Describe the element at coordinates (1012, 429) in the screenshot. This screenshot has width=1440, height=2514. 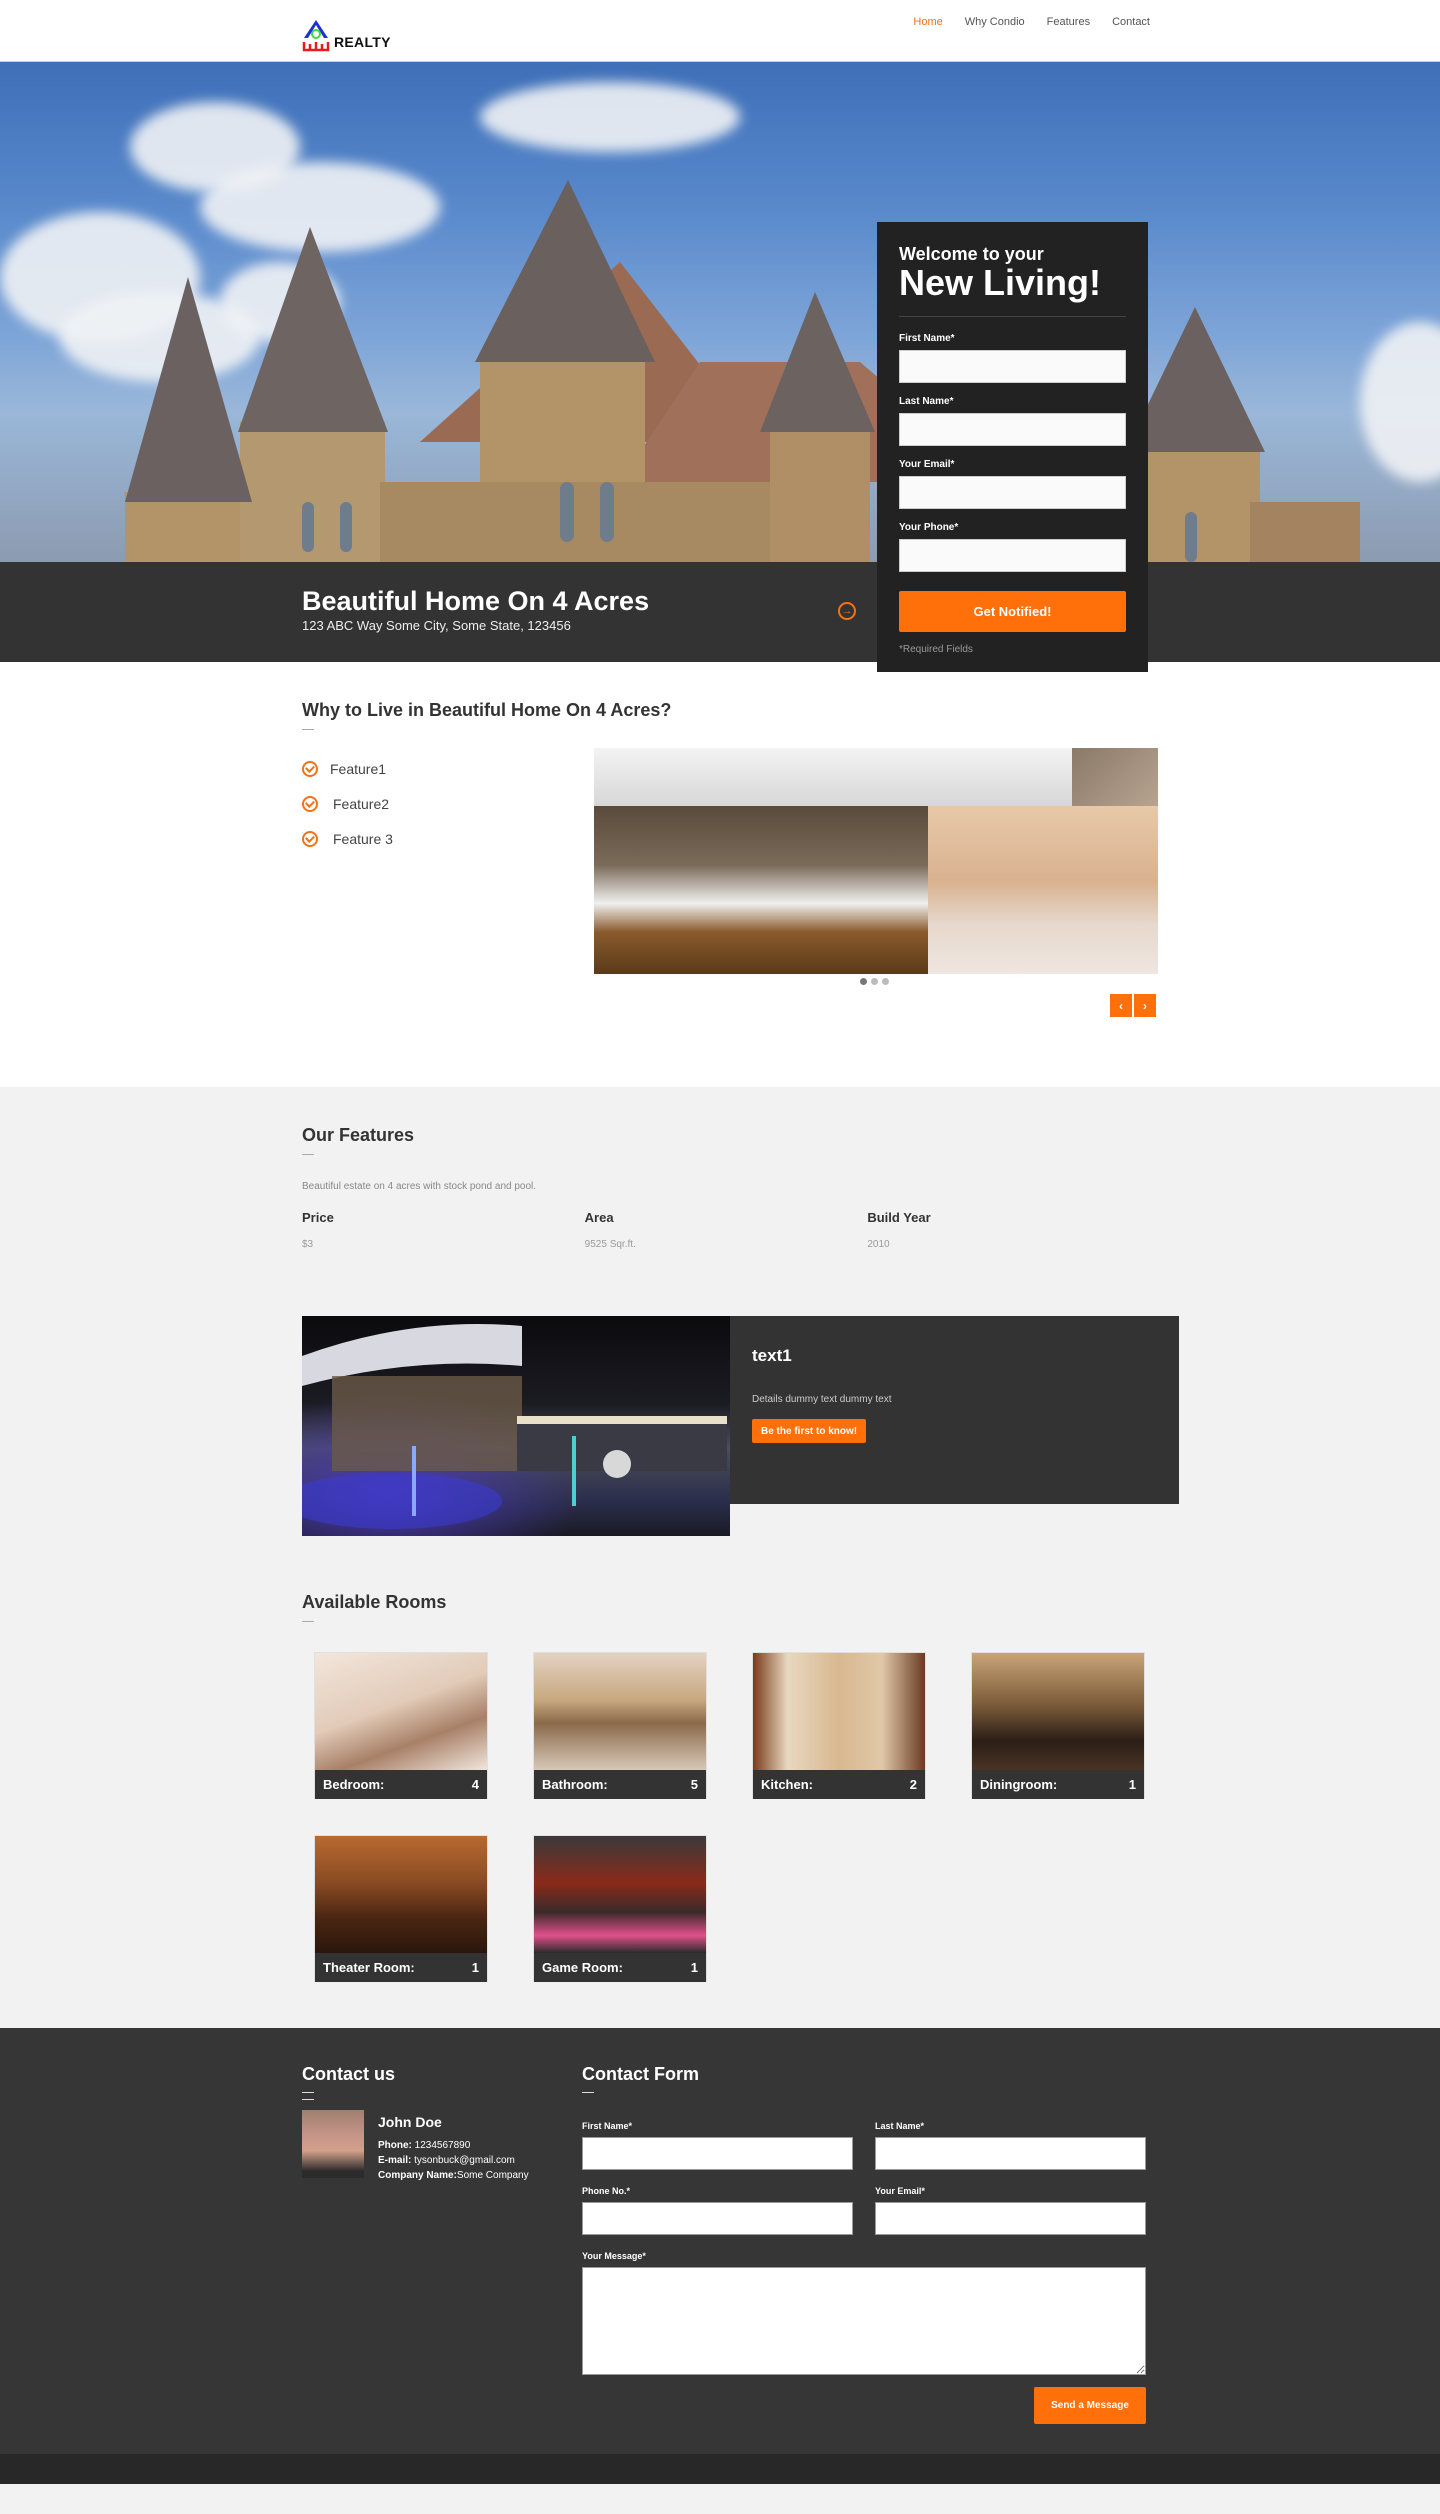
I see `last-name-input` at that location.